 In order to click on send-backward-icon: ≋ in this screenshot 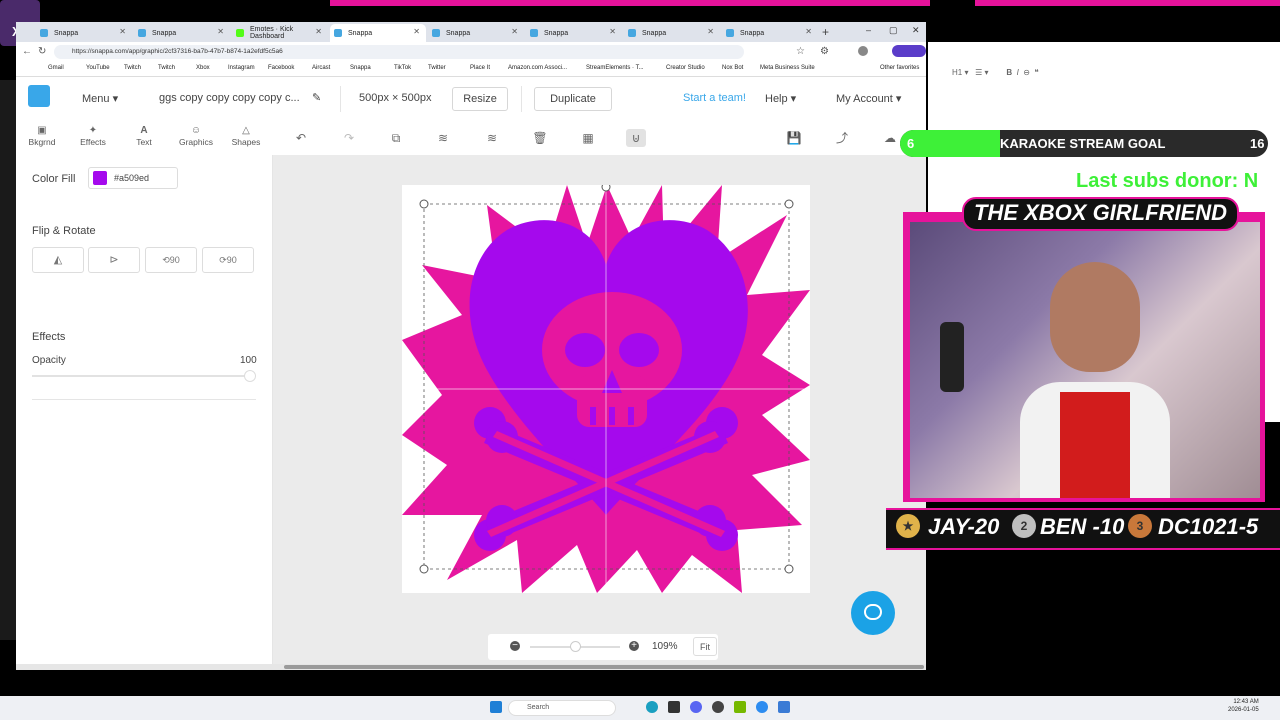, I will do `click(443, 138)`.